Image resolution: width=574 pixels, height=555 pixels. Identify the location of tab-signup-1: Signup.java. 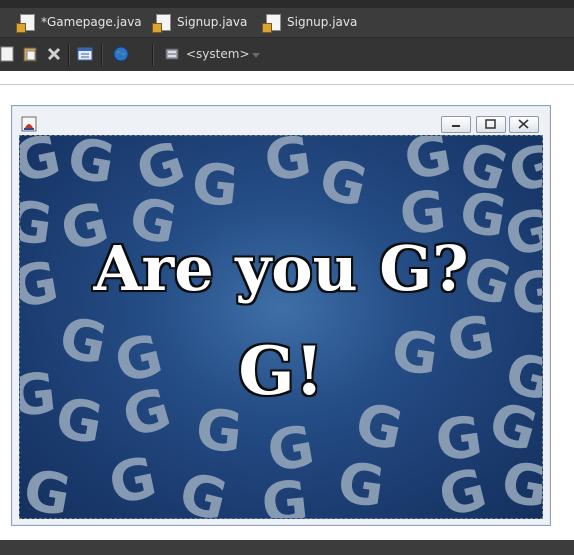
(200, 22).